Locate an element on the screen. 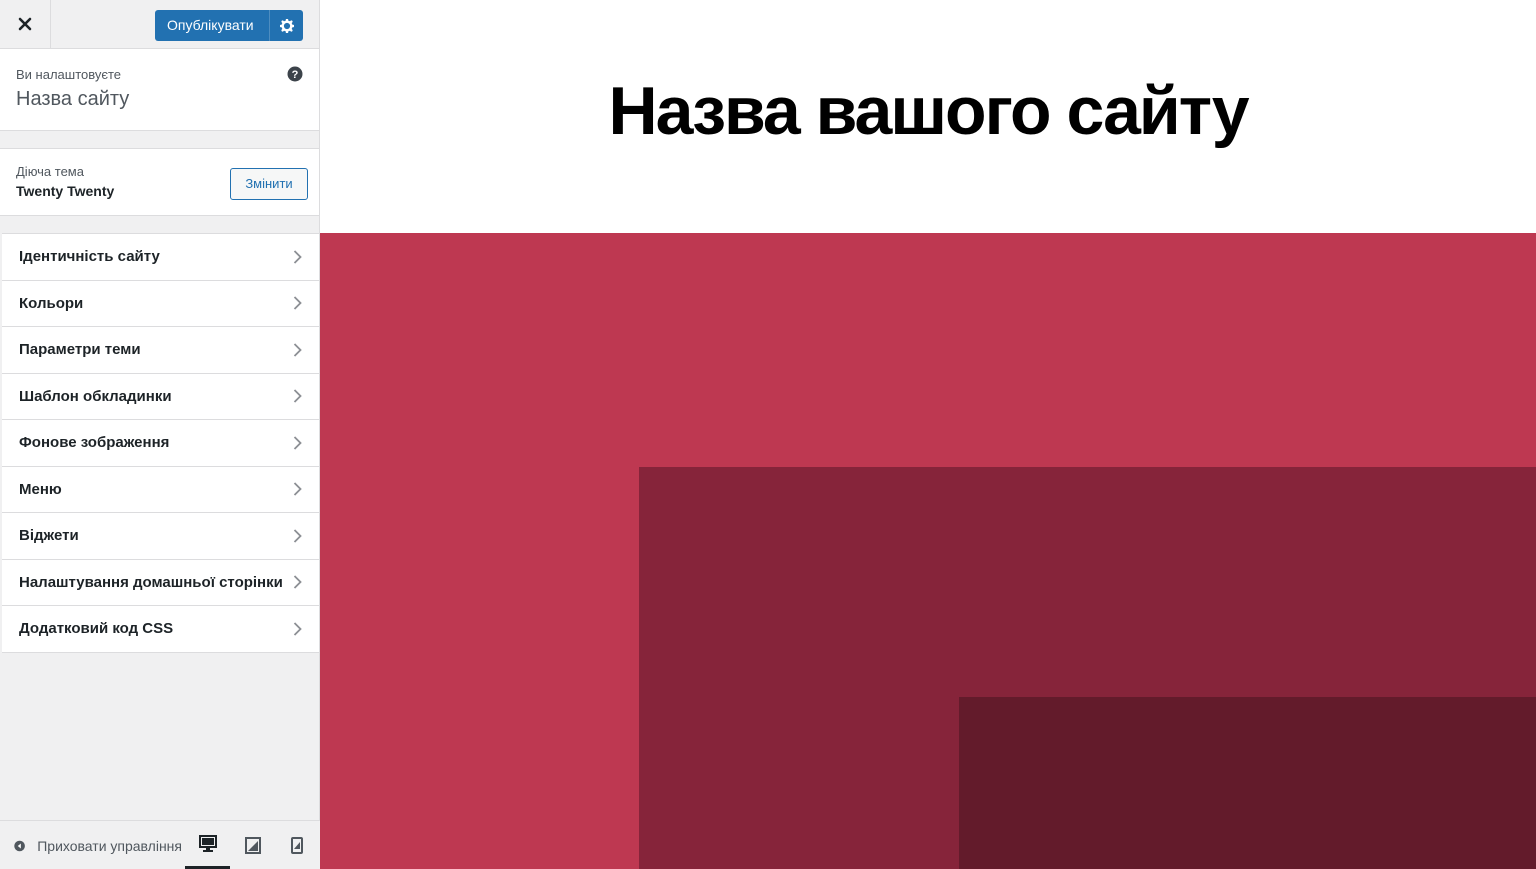 The height and width of the screenshot is (869, 1536). close-button is located at coordinates (25, 24).